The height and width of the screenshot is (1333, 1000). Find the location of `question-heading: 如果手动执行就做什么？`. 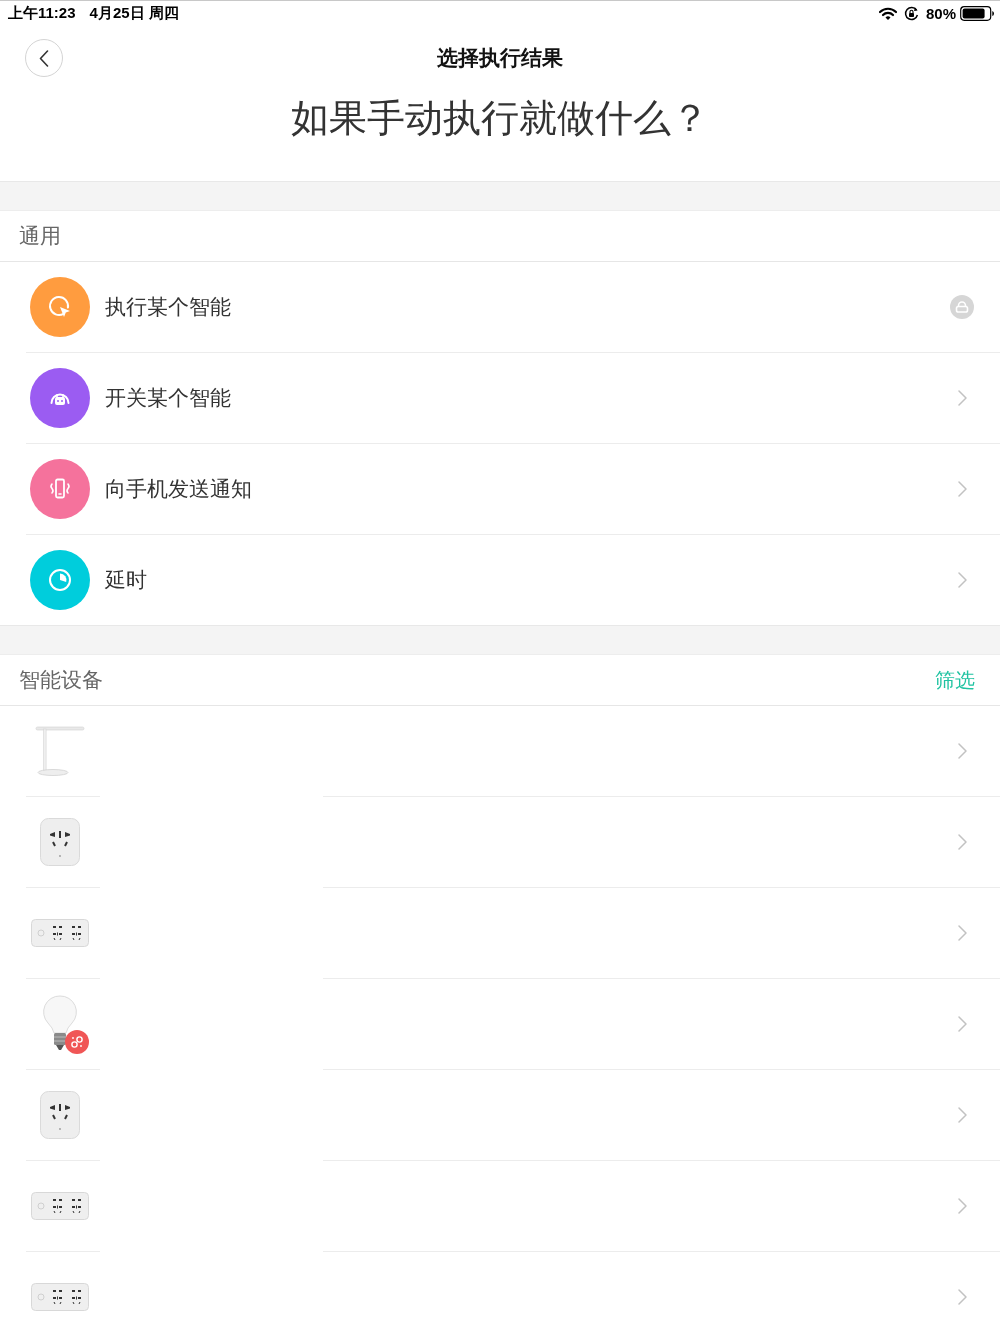

question-heading: 如果手动执行就做什么？ is located at coordinates (500, 118).